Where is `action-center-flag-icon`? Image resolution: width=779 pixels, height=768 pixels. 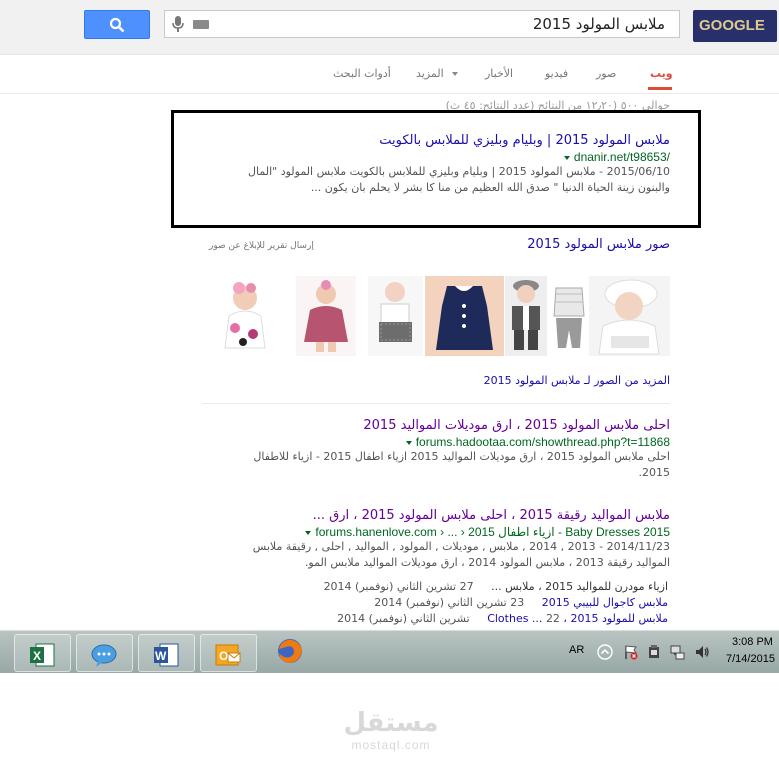
action-center-flag-icon is located at coordinates (631, 652).